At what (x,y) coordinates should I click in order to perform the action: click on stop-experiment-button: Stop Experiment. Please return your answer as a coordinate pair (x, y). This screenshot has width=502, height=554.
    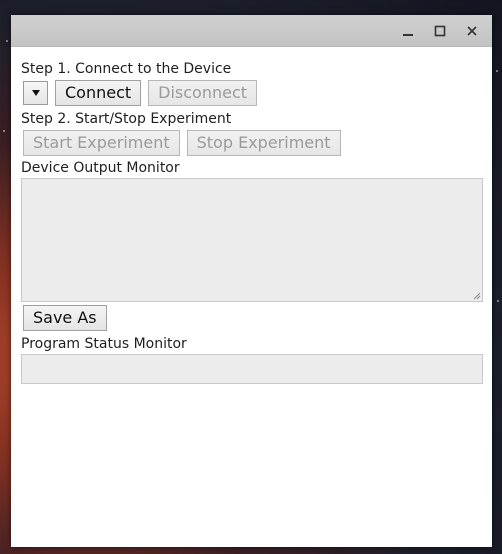
    Looking at the image, I should click on (263, 143).